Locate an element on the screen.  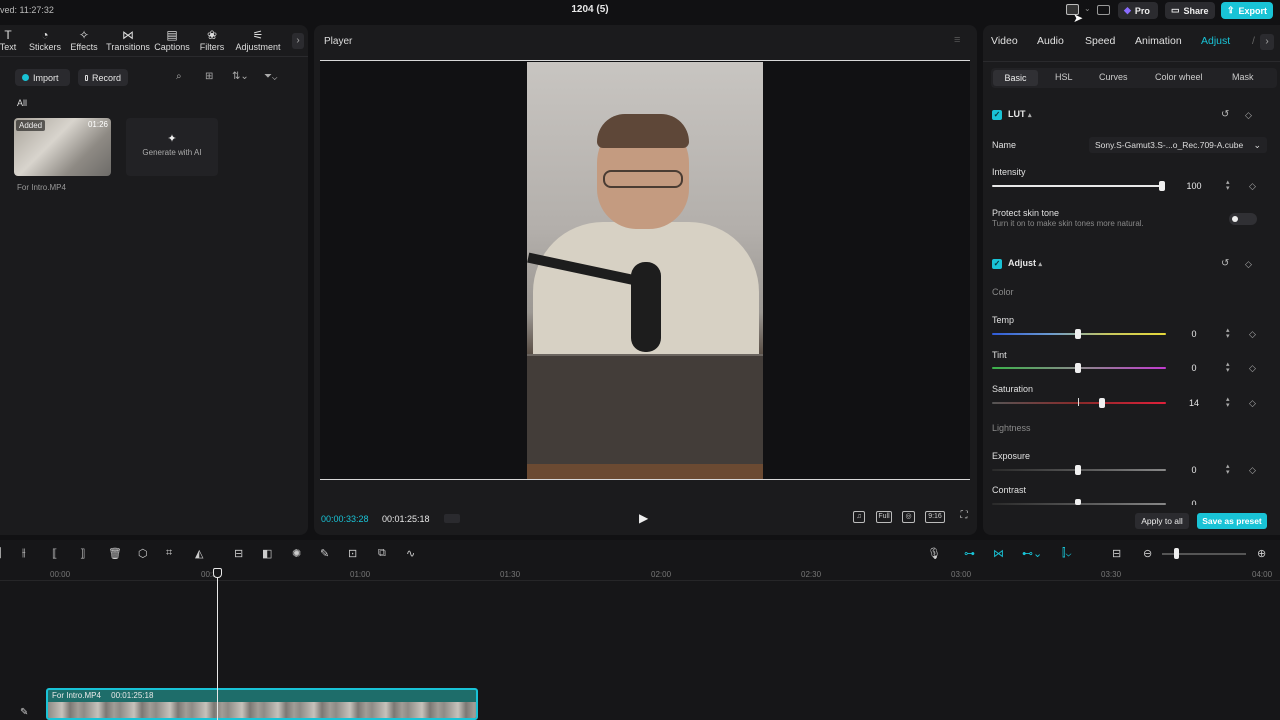
tint-stepper: ▴ ▾ is located at coordinates (1228, 367).